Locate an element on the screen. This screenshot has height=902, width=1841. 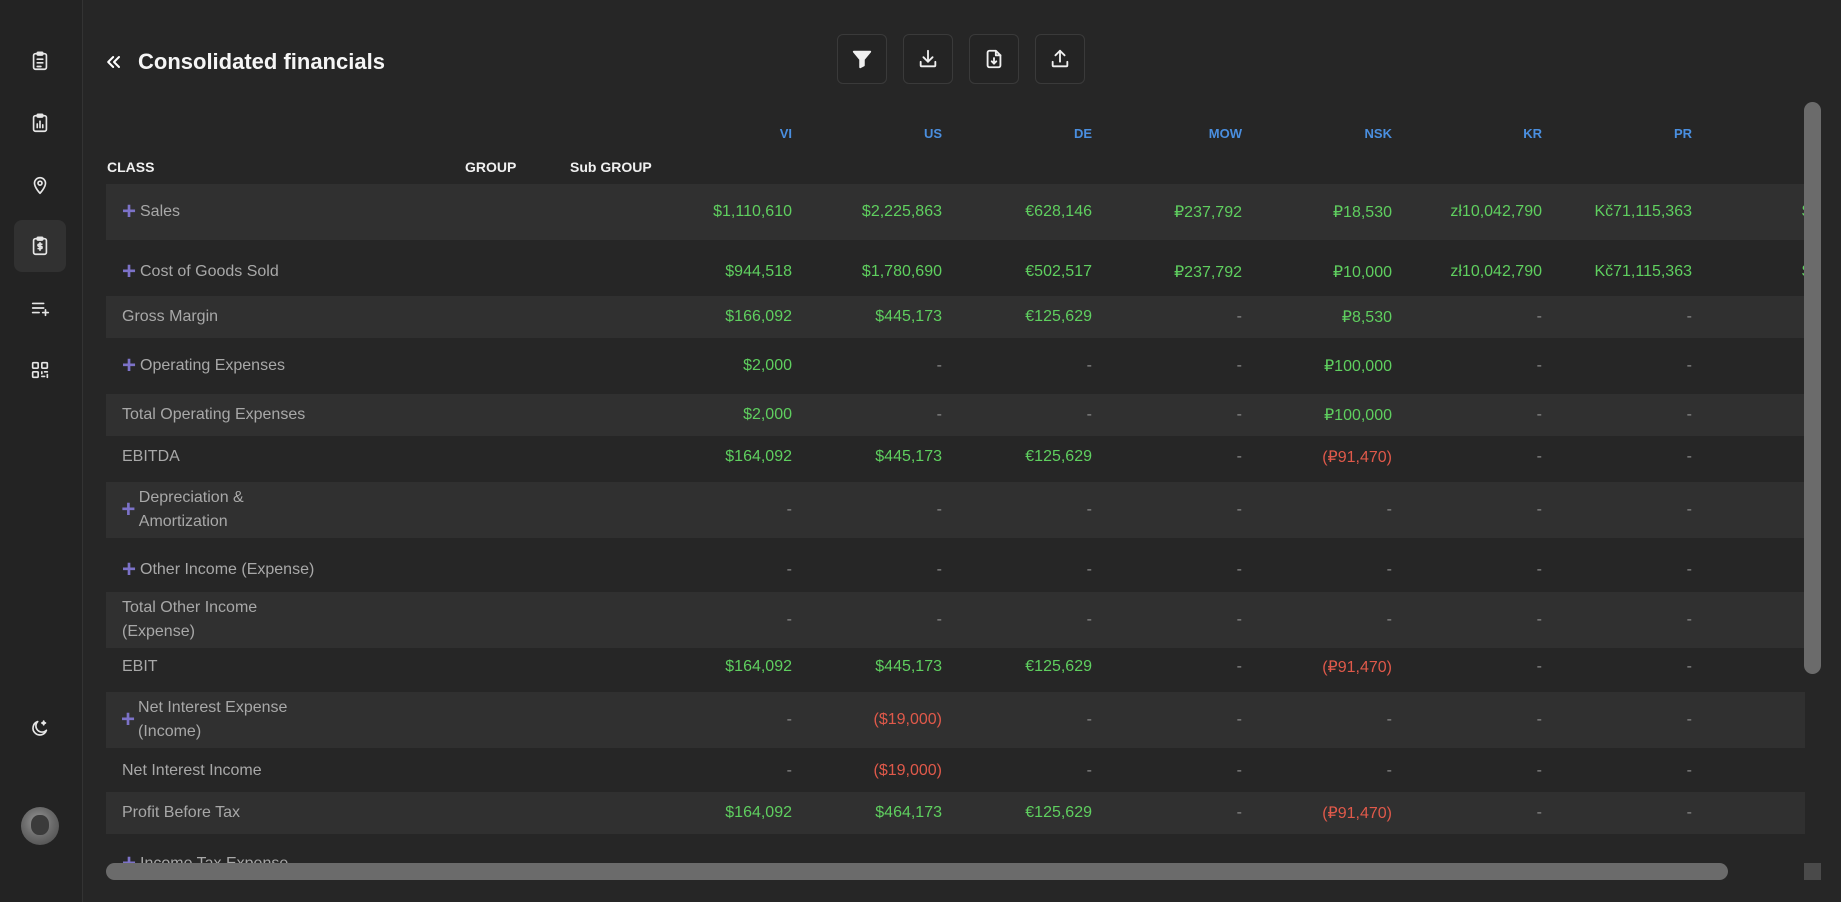
download-button is located at coordinates (928, 59).